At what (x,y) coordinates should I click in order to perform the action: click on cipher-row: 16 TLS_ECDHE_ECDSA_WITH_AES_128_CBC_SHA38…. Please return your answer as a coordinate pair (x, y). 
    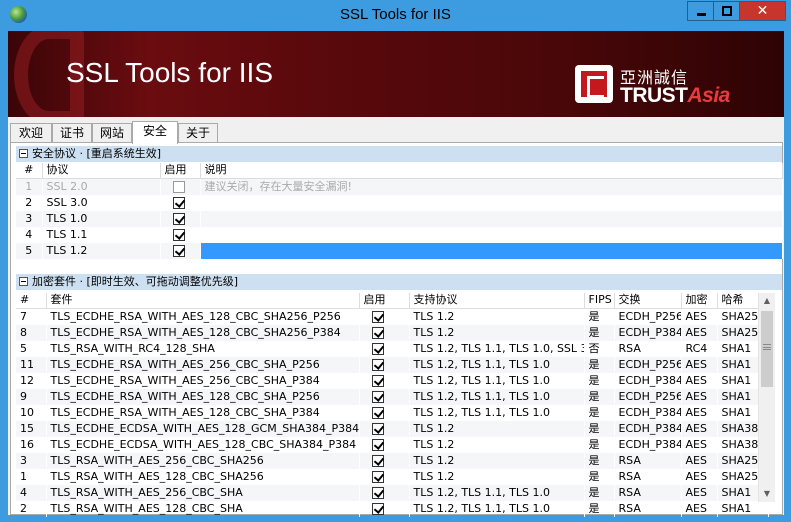
    Looking at the image, I should click on (392, 444).